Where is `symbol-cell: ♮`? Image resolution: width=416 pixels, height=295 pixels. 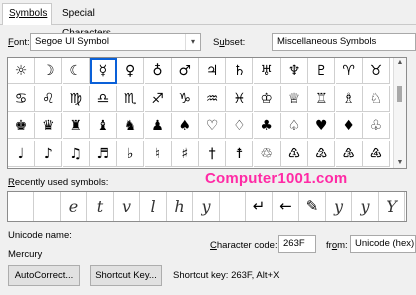
symbol-cell: ♮ is located at coordinates (158, 153).